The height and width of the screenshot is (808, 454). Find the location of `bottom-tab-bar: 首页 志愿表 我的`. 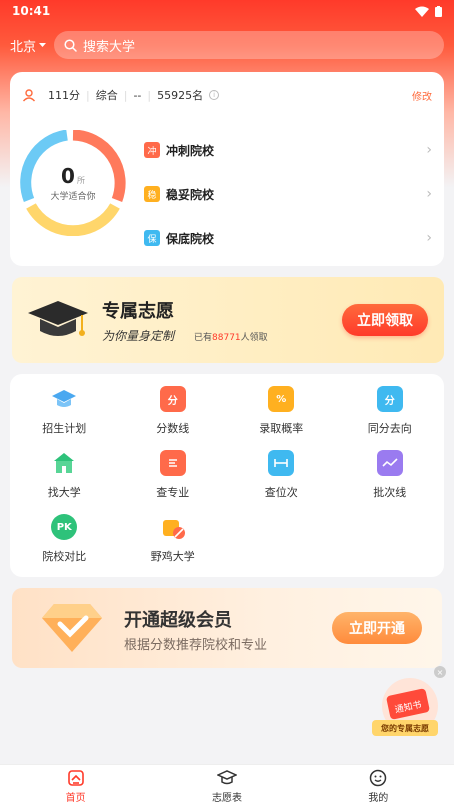

bottom-tab-bar: 首页 志愿表 我的 is located at coordinates (227, 786).